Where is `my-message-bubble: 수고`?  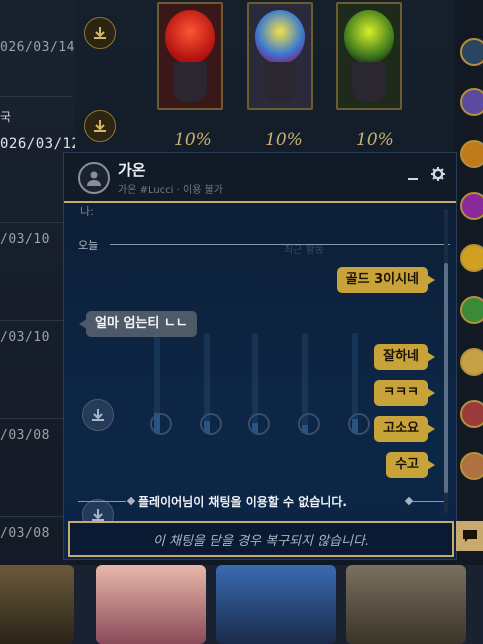 my-message-bubble: 수고 is located at coordinates (410, 465).